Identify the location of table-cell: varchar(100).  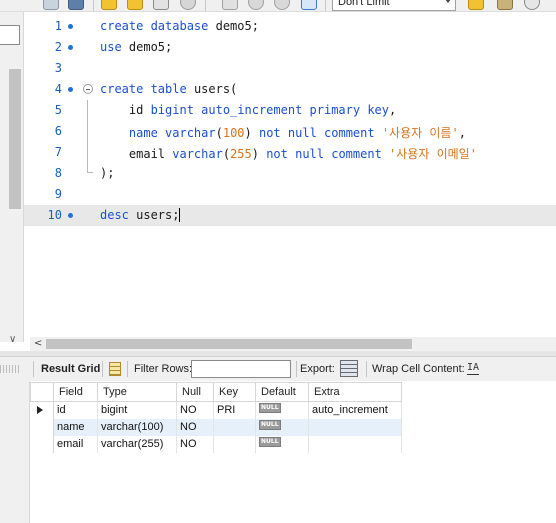
(137, 427).